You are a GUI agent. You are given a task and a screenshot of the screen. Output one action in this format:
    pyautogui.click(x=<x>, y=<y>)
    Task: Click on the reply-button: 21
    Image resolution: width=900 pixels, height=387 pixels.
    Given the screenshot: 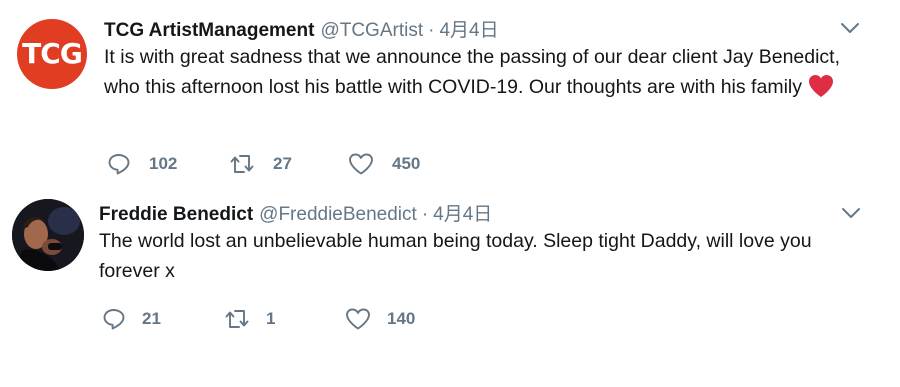 What is the action you would take?
    pyautogui.click(x=131, y=319)
    